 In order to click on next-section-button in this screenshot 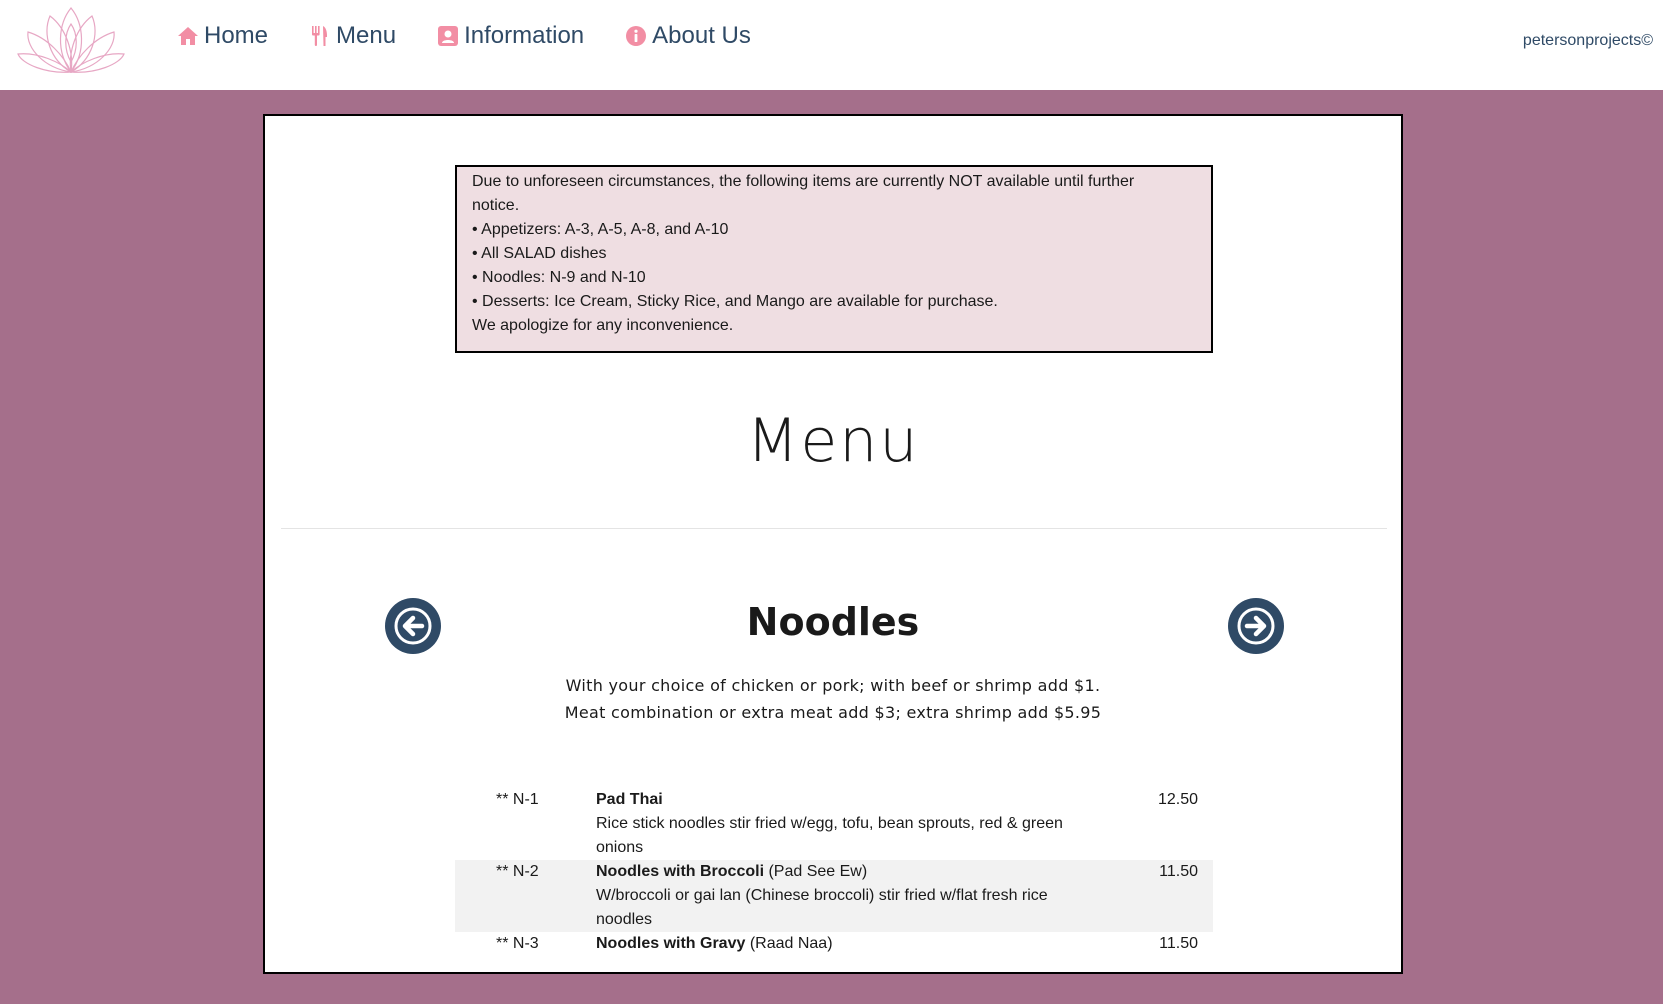, I will do `click(1256, 626)`.